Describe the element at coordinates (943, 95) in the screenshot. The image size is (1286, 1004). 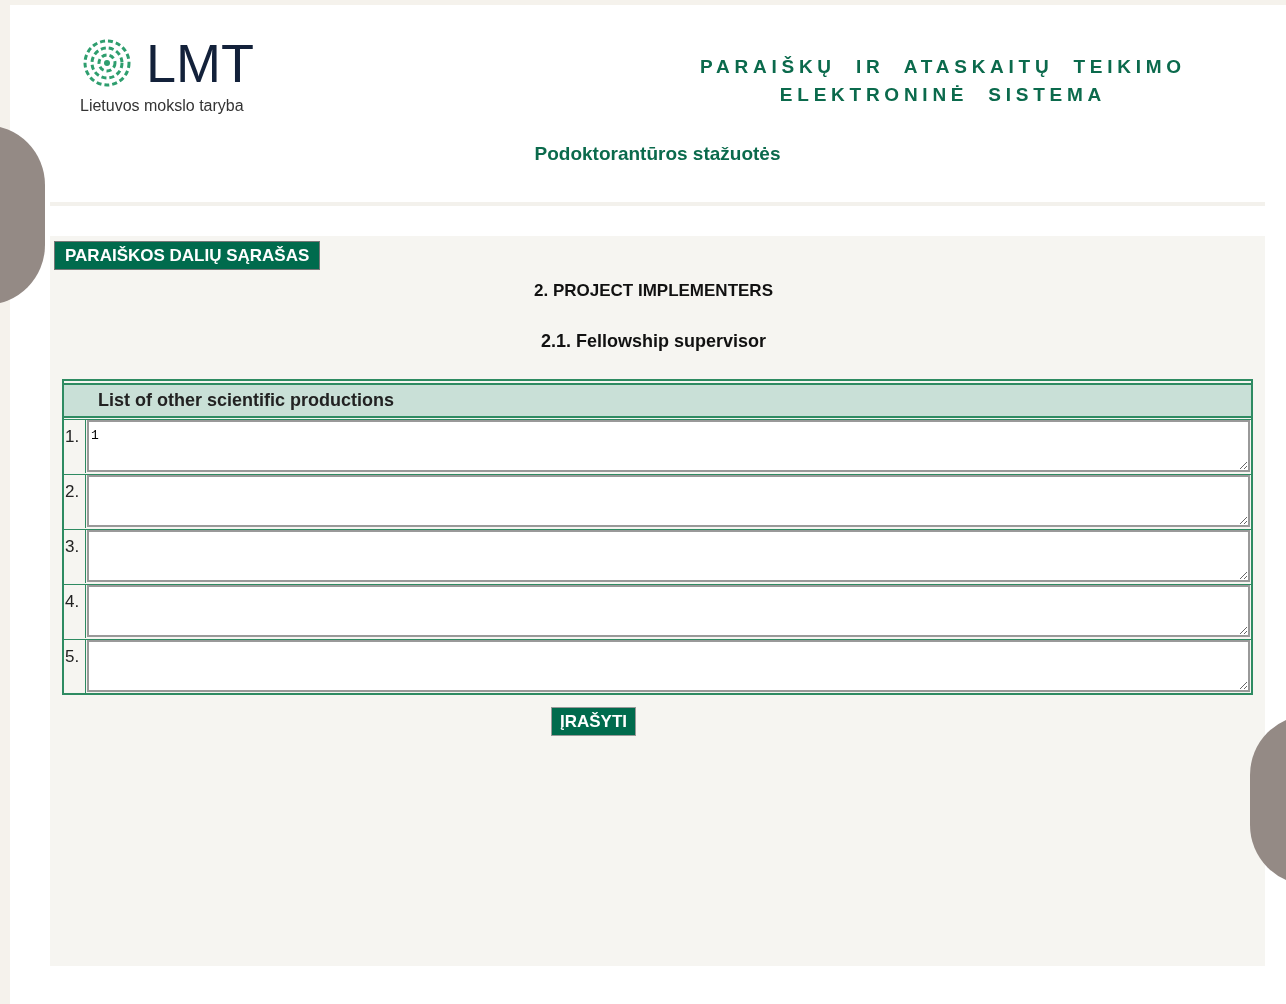
I see `system-title: ELEKTRONINĖ SISTEMA` at that location.